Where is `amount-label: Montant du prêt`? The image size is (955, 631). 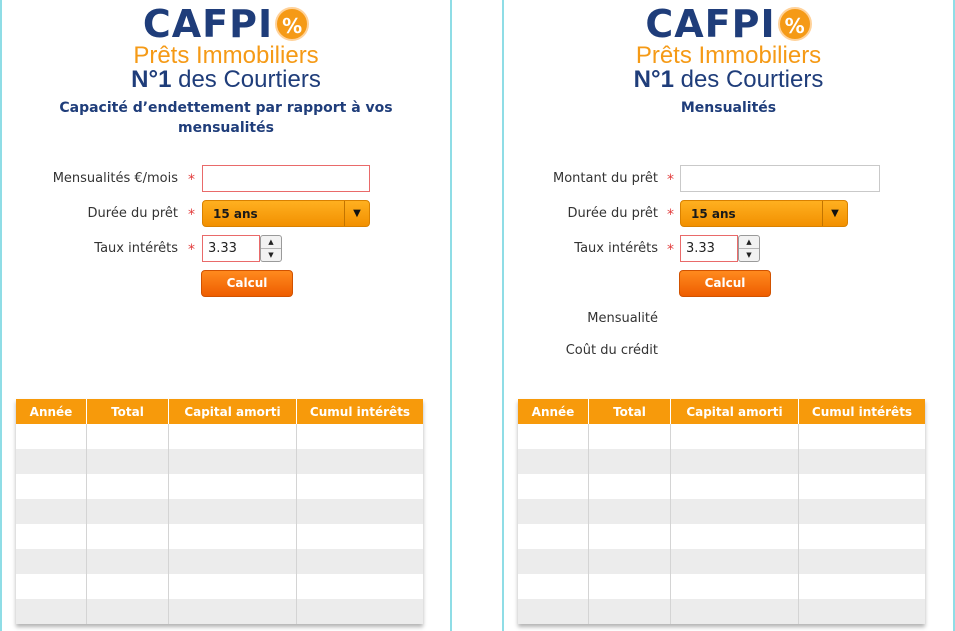 amount-label: Montant du prêt is located at coordinates (605, 178).